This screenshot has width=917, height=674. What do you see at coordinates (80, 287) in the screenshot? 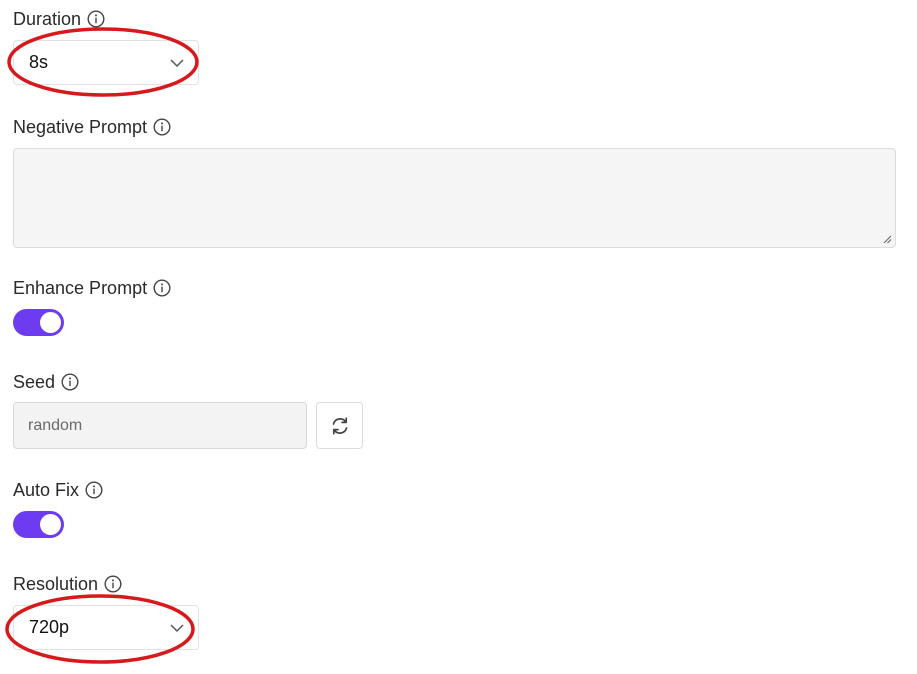
I see `enhance-prompt-label: Enhance Prompt` at bounding box center [80, 287].